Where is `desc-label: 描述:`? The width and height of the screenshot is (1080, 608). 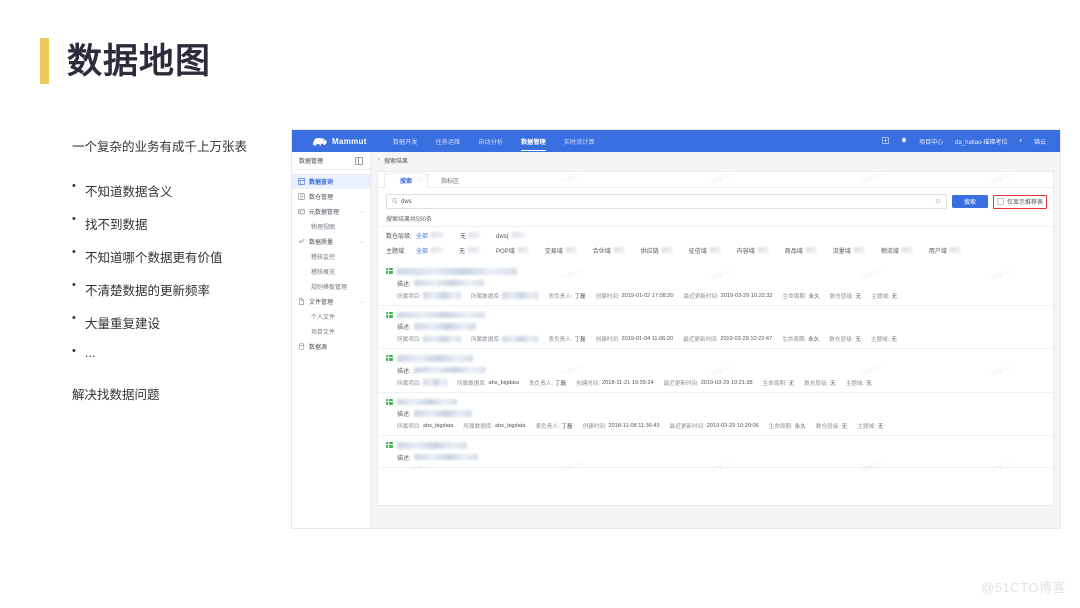
desc-label: 描述: is located at coordinates (404, 284).